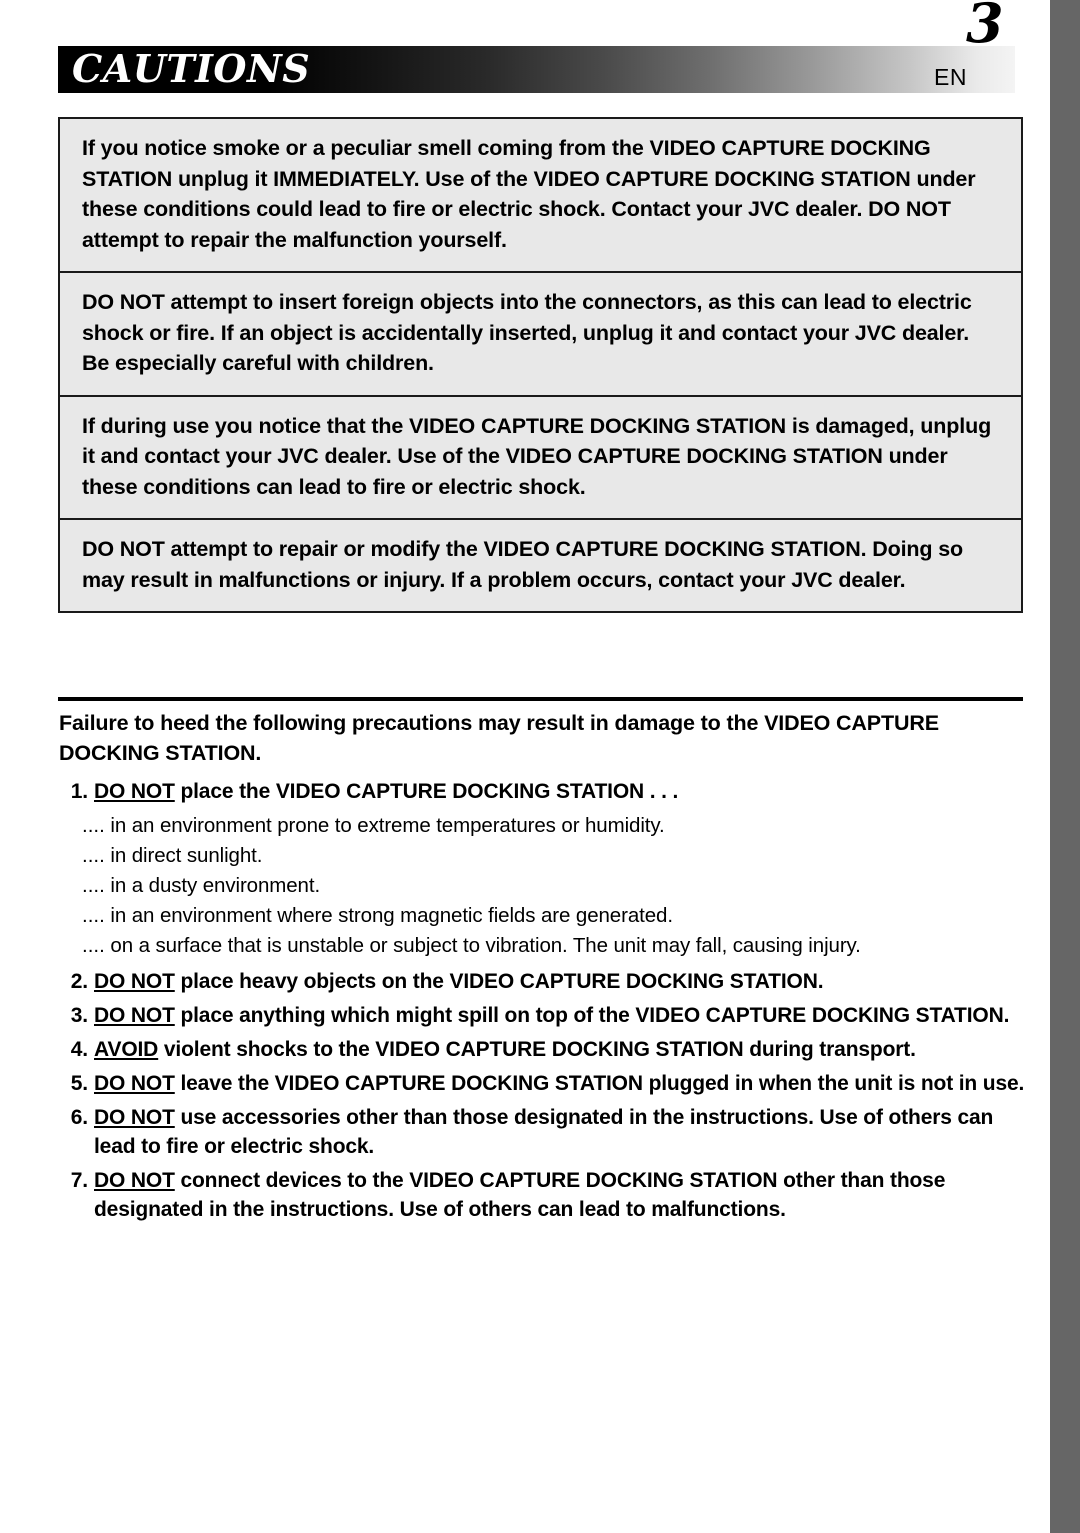  Describe the element at coordinates (79, 1117) in the screenshot. I see `precaution-number: 6.` at that location.